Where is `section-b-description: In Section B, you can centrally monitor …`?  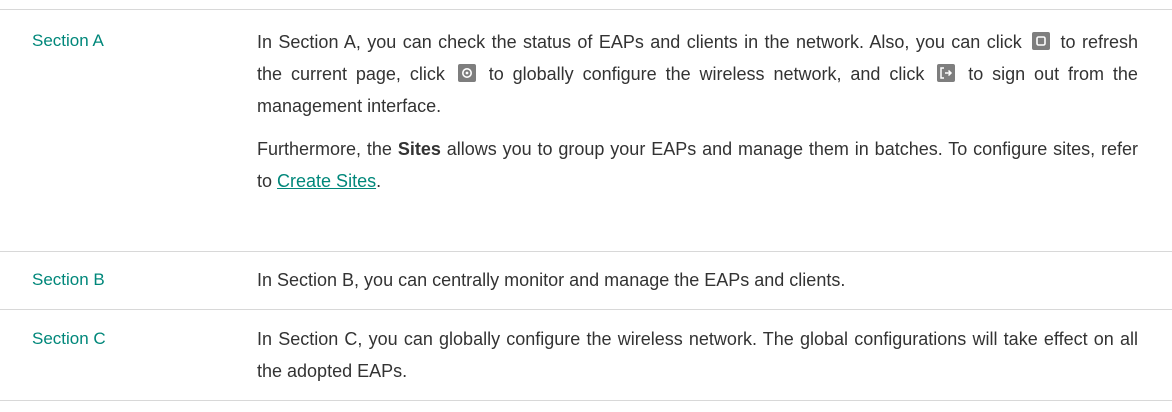 section-b-description: In Section B, you can centrally monitor … is located at coordinates (551, 280).